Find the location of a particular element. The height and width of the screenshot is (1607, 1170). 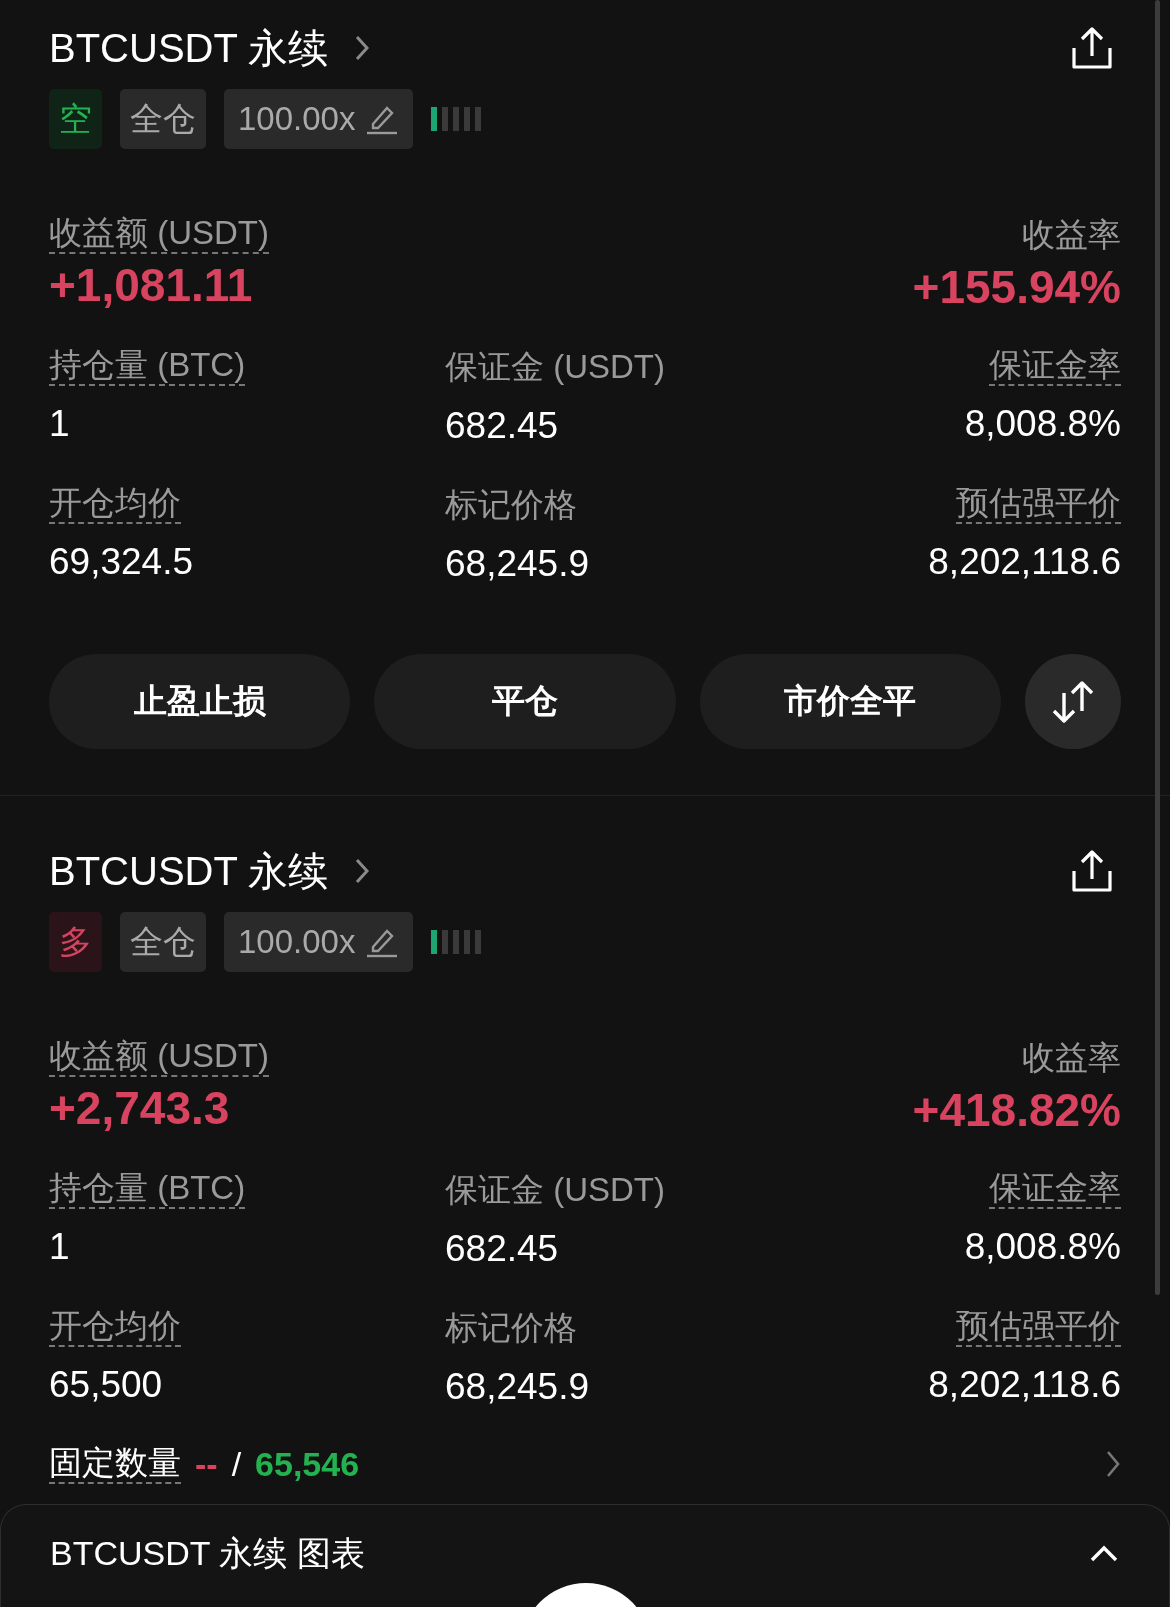

stop-loss-value: 65,546 is located at coordinates (307, 1464).